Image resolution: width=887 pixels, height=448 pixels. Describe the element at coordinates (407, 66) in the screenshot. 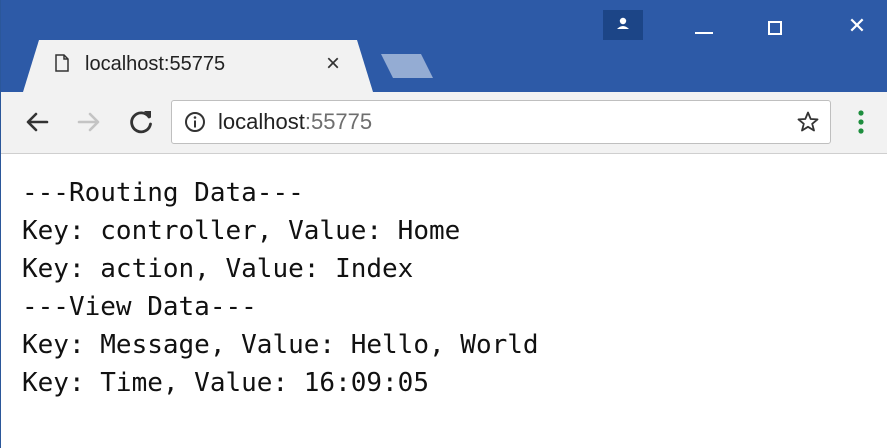

I see `new-tab-button` at that location.